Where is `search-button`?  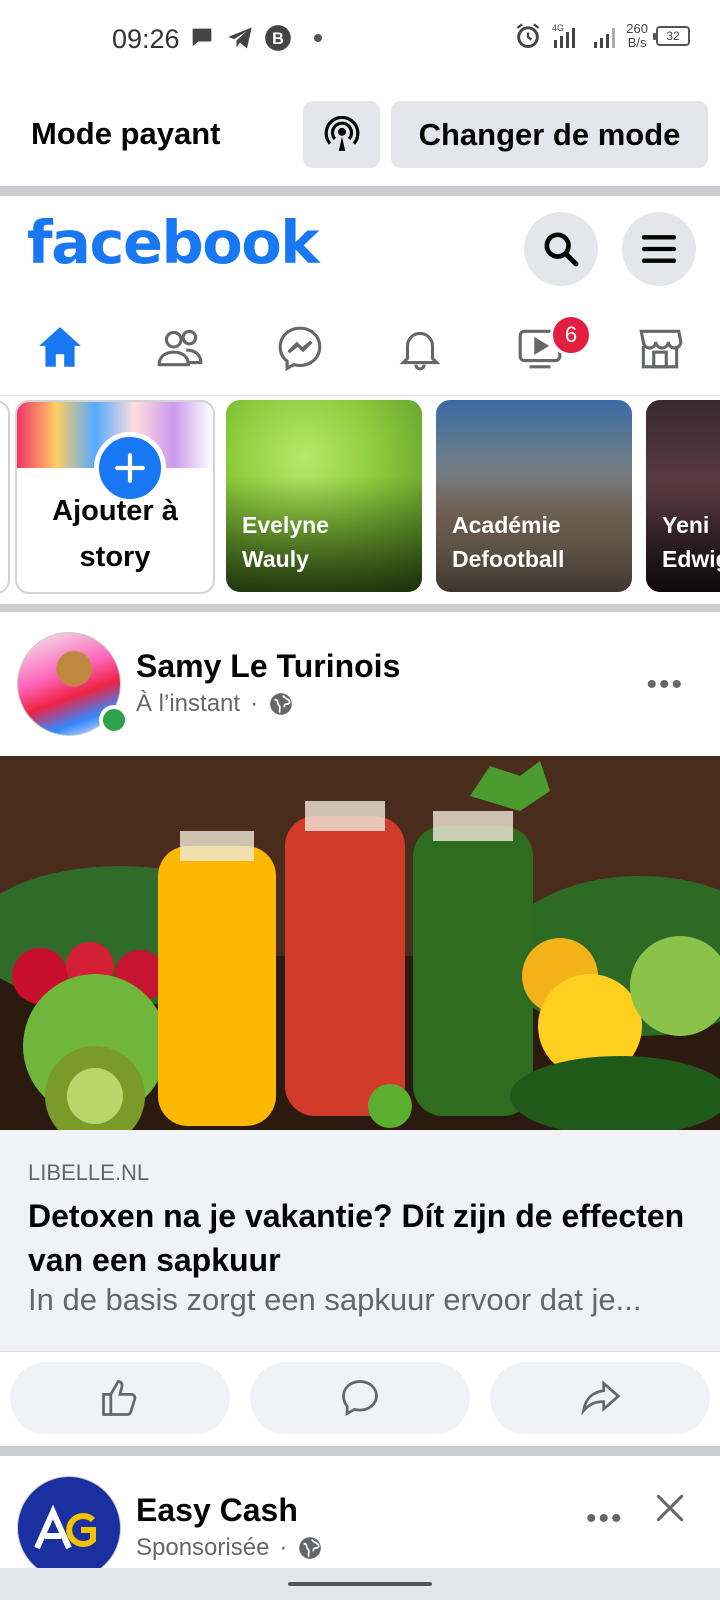
search-button is located at coordinates (561, 249).